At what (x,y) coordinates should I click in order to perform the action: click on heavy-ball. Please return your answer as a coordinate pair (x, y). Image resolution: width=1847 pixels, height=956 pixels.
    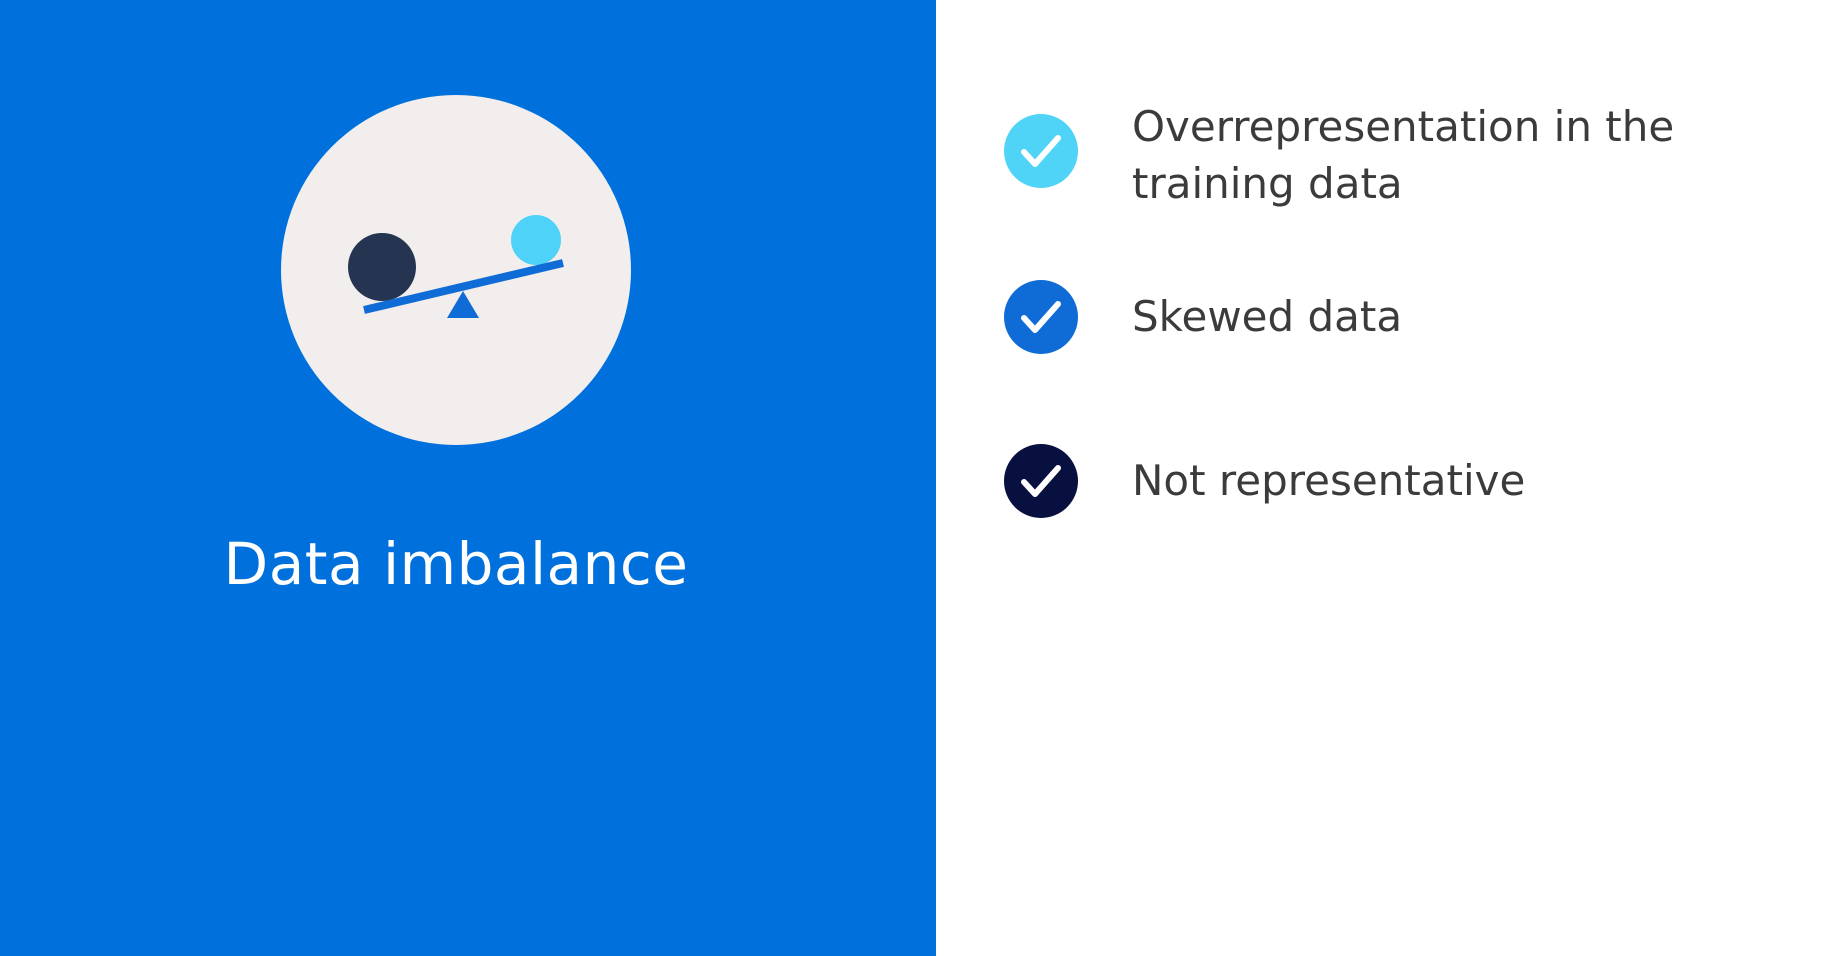
    Looking at the image, I should click on (382, 267).